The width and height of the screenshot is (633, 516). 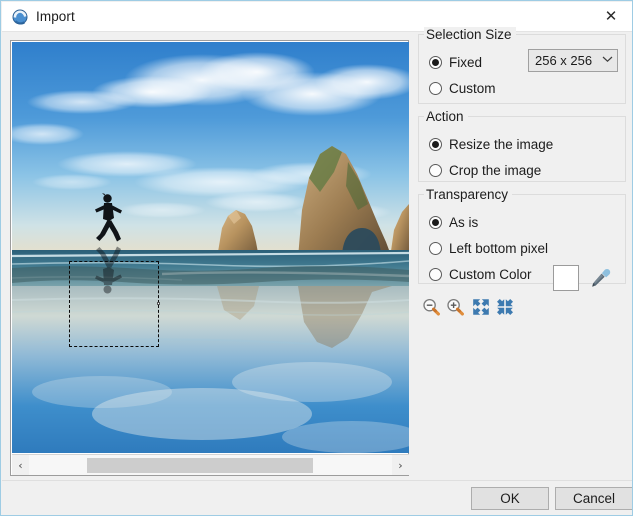 What do you see at coordinates (435, 170) in the screenshot?
I see `radio-crop-image-indicator` at bounding box center [435, 170].